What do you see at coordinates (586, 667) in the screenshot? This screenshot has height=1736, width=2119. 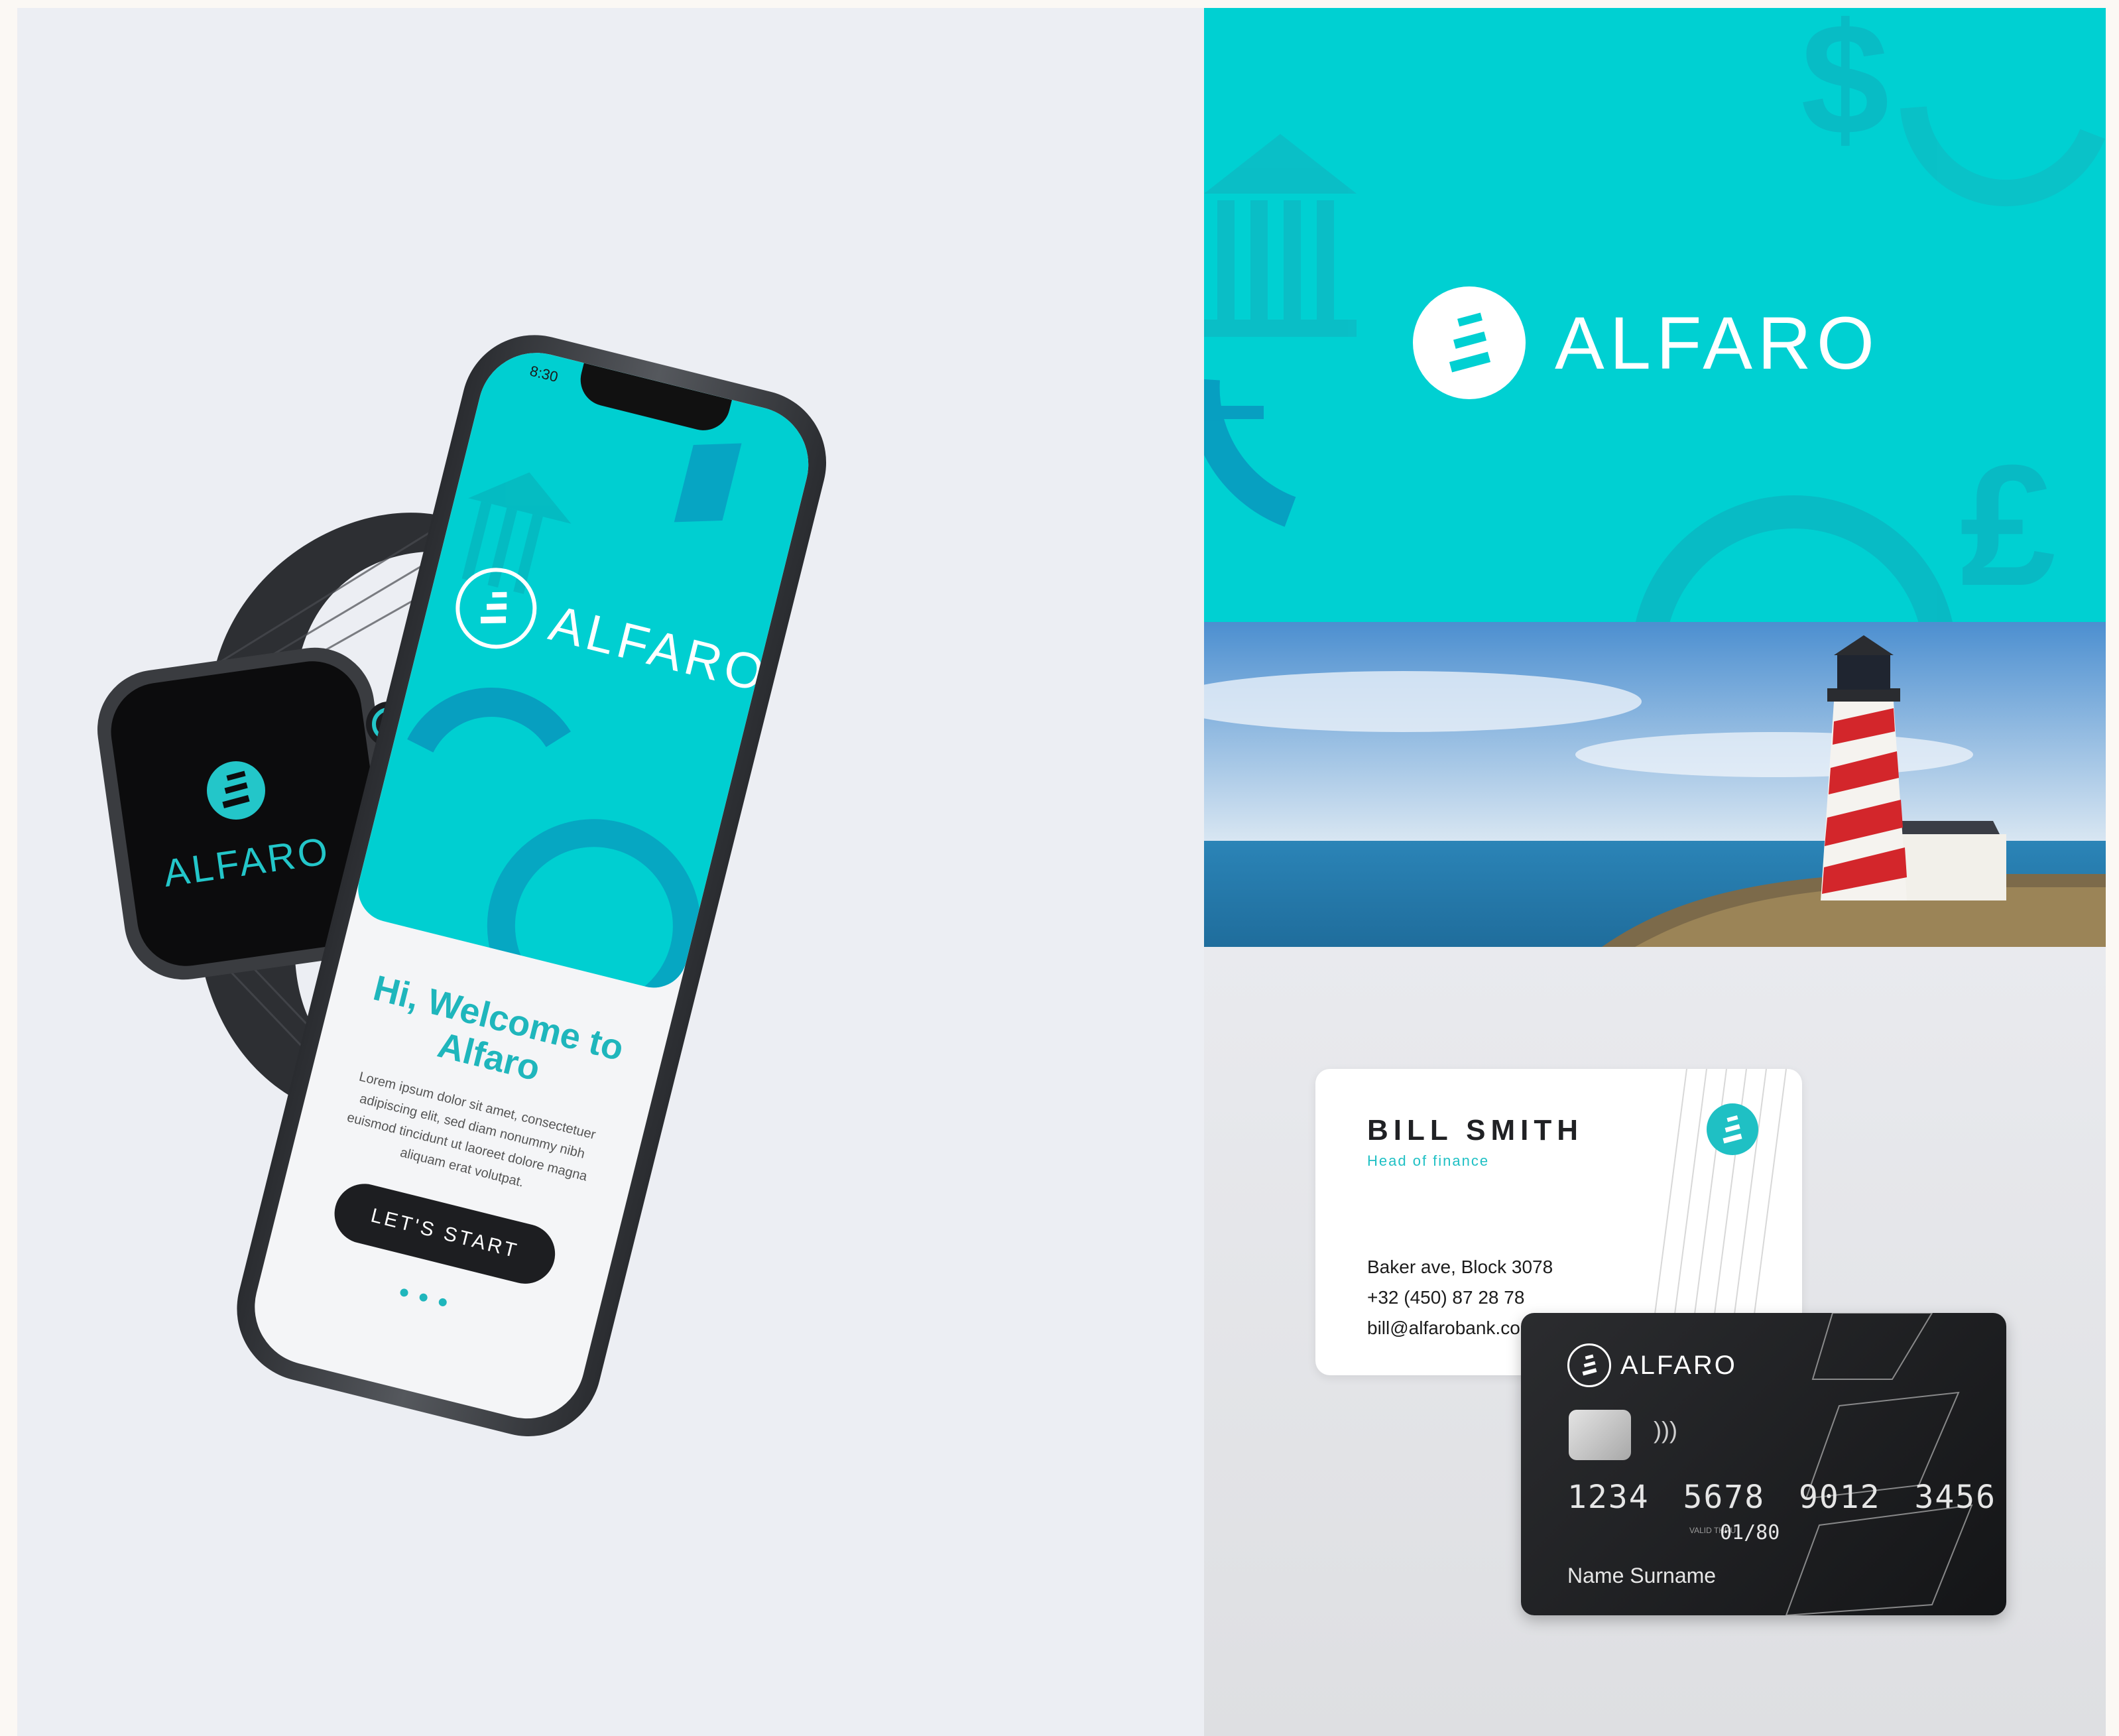 I see `phone-hero: 8:30 ALFARO` at bounding box center [586, 667].